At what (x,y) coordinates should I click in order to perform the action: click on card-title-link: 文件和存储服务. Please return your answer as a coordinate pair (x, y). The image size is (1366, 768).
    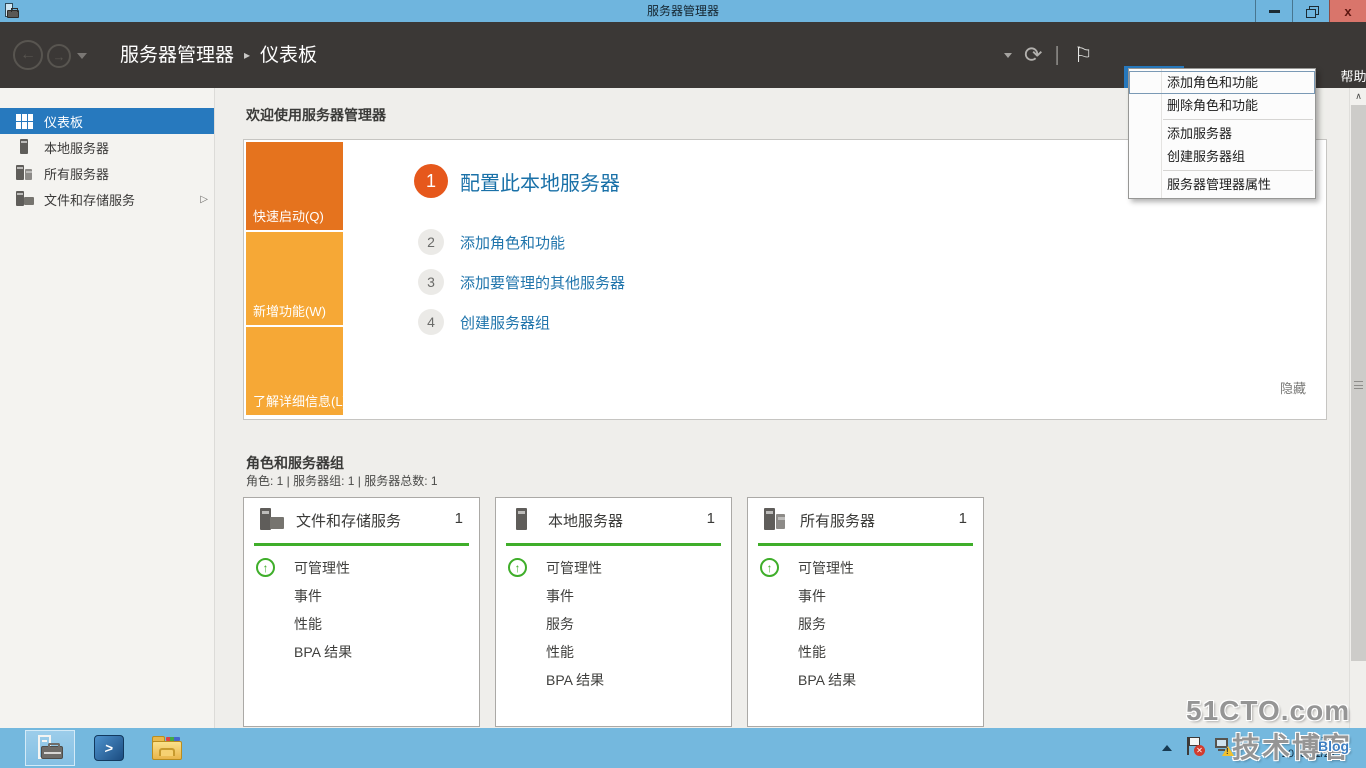
    Looking at the image, I should click on (348, 520).